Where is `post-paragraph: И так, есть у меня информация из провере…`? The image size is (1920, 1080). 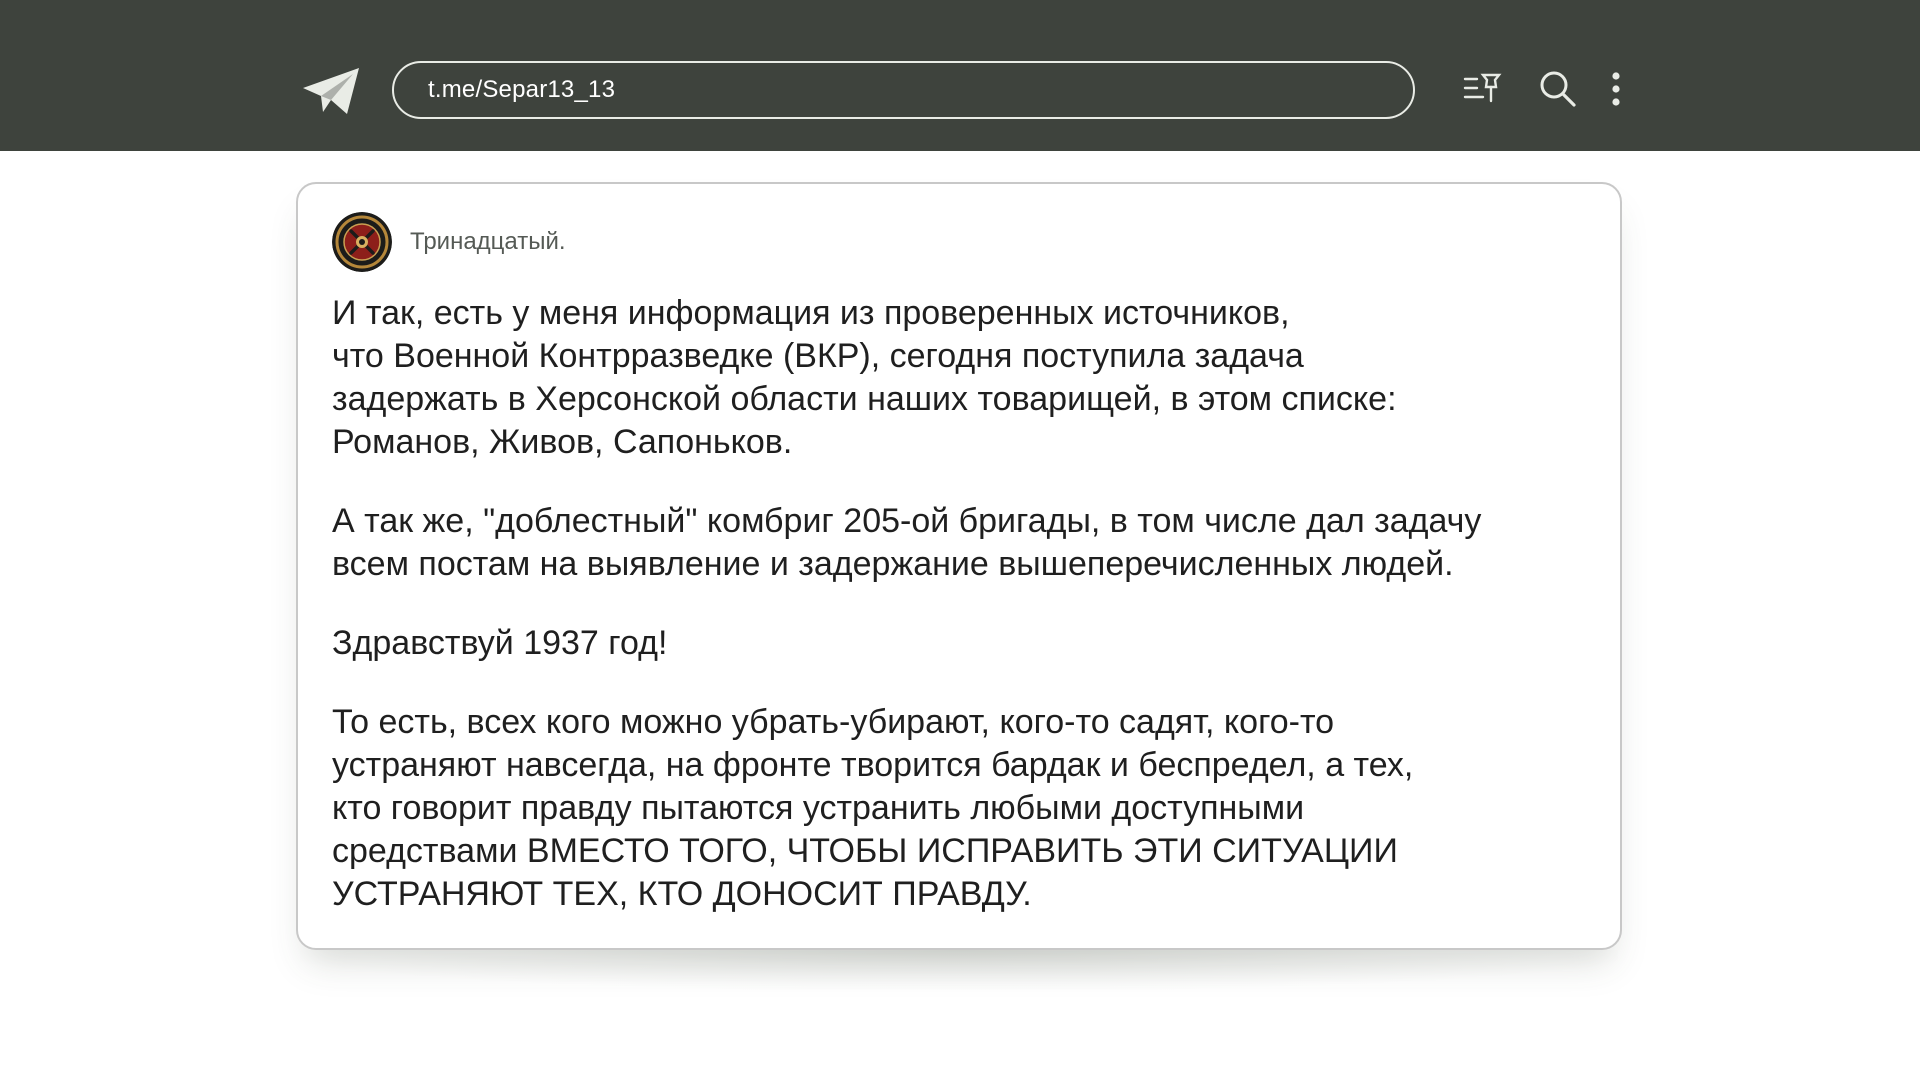 post-paragraph: И так, есть у меня информация из провере… is located at coordinates (864, 377).